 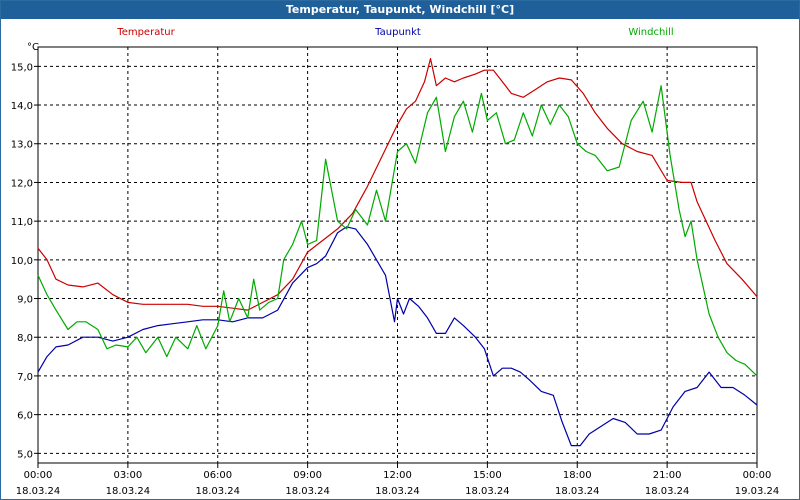 I want to click on y-tick-label: 10,0, so click(x=22, y=261).